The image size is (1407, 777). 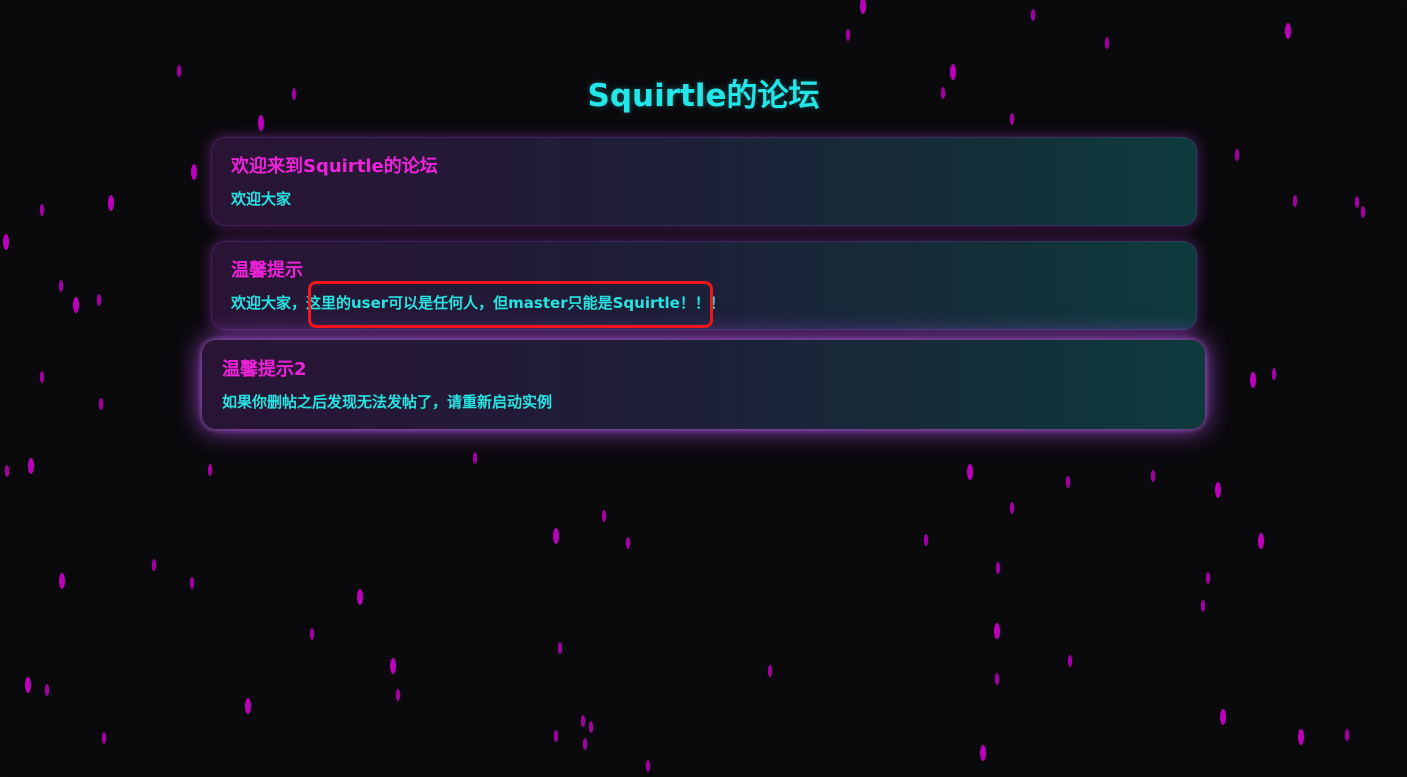 I want to click on post-body: 欢迎大家, so click(x=261, y=199).